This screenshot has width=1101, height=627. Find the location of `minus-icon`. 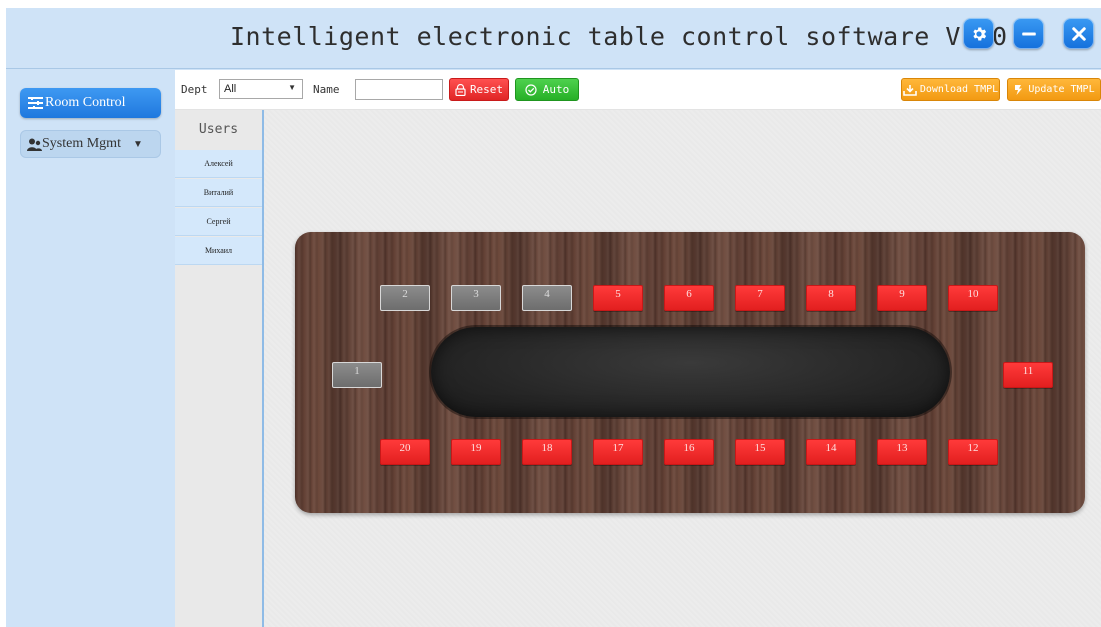

minus-icon is located at coordinates (1028, 33).